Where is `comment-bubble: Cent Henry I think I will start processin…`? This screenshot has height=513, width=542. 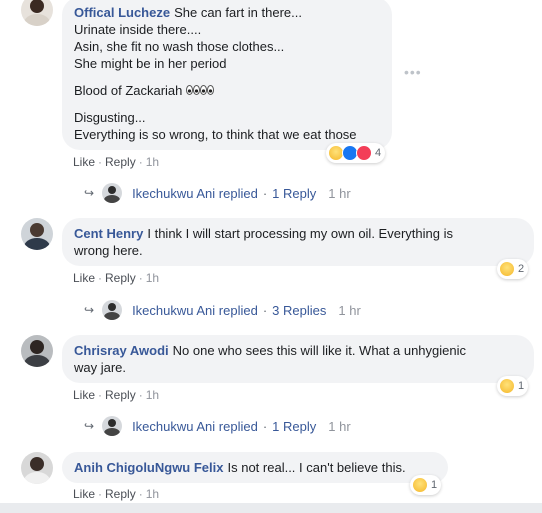 comment-bubble: Cent Henry I think I will start processin… is located at coordinates (298, 242).